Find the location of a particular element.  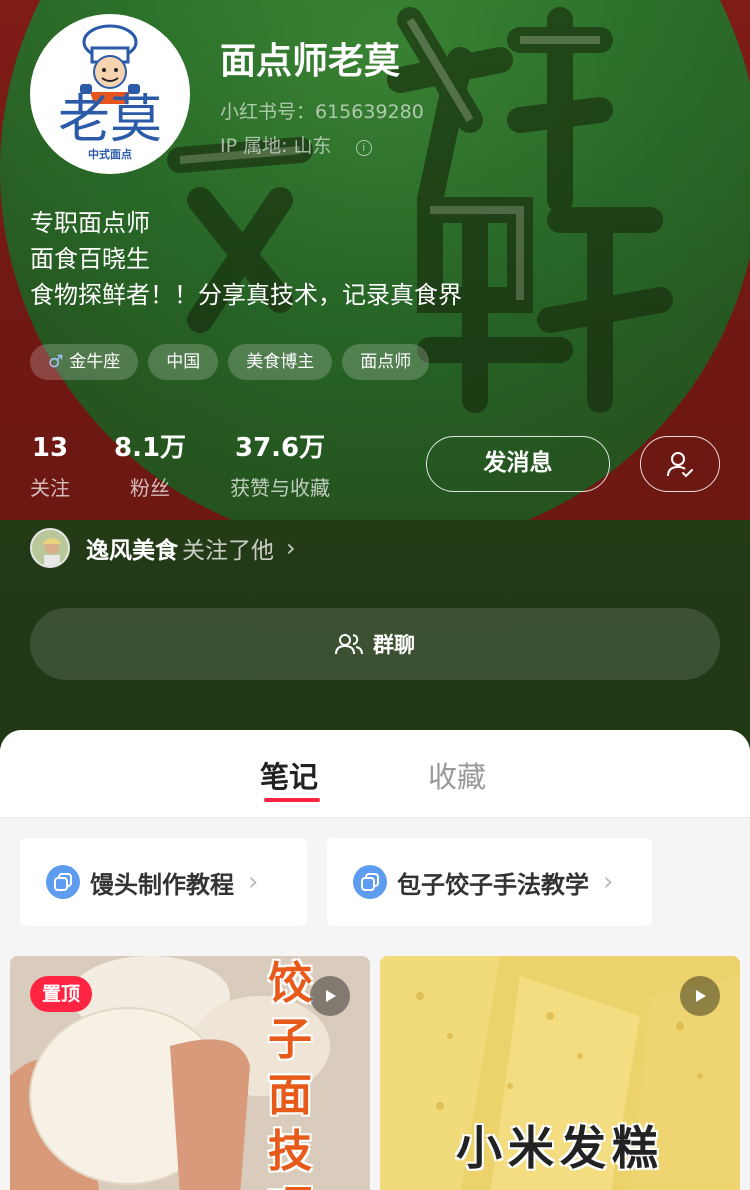

tag-label: 美食博主 is located at coordinates (280, 362).